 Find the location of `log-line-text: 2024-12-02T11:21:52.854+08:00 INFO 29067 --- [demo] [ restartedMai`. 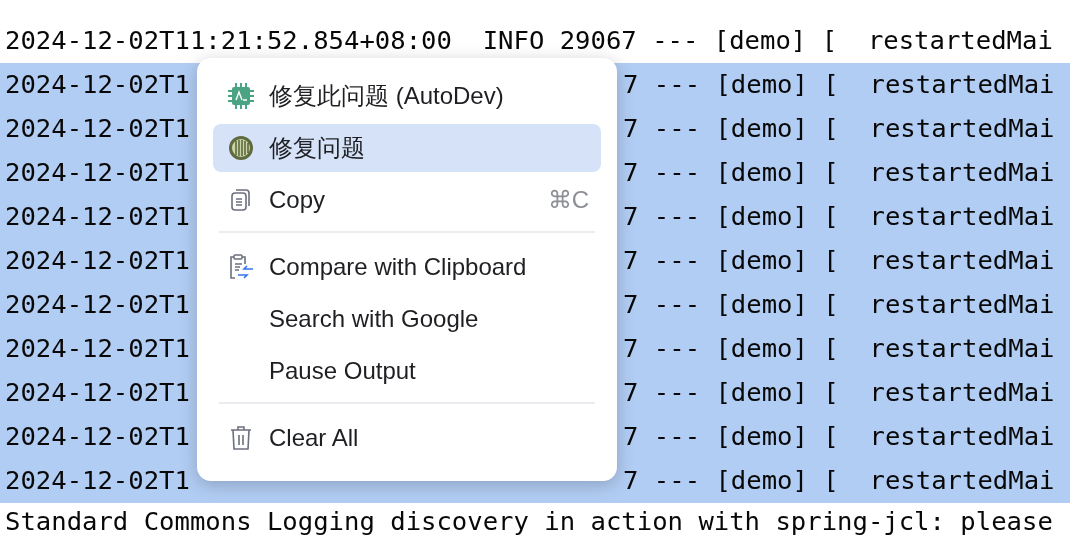

log-line-text: 2024-12-02T11:21:52.854+08:00 INFO 29067 --- [demo] [ restartedMai is located at coordinates (529, 41).